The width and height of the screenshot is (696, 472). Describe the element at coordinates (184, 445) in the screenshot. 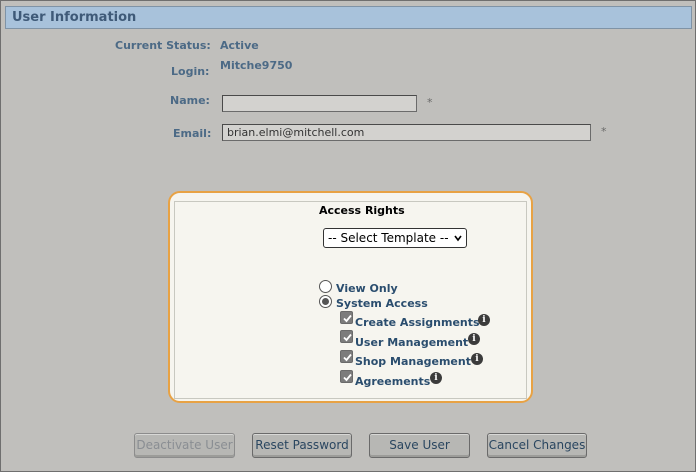

I see `deactivate-user-button: Deactivate User` at that location.